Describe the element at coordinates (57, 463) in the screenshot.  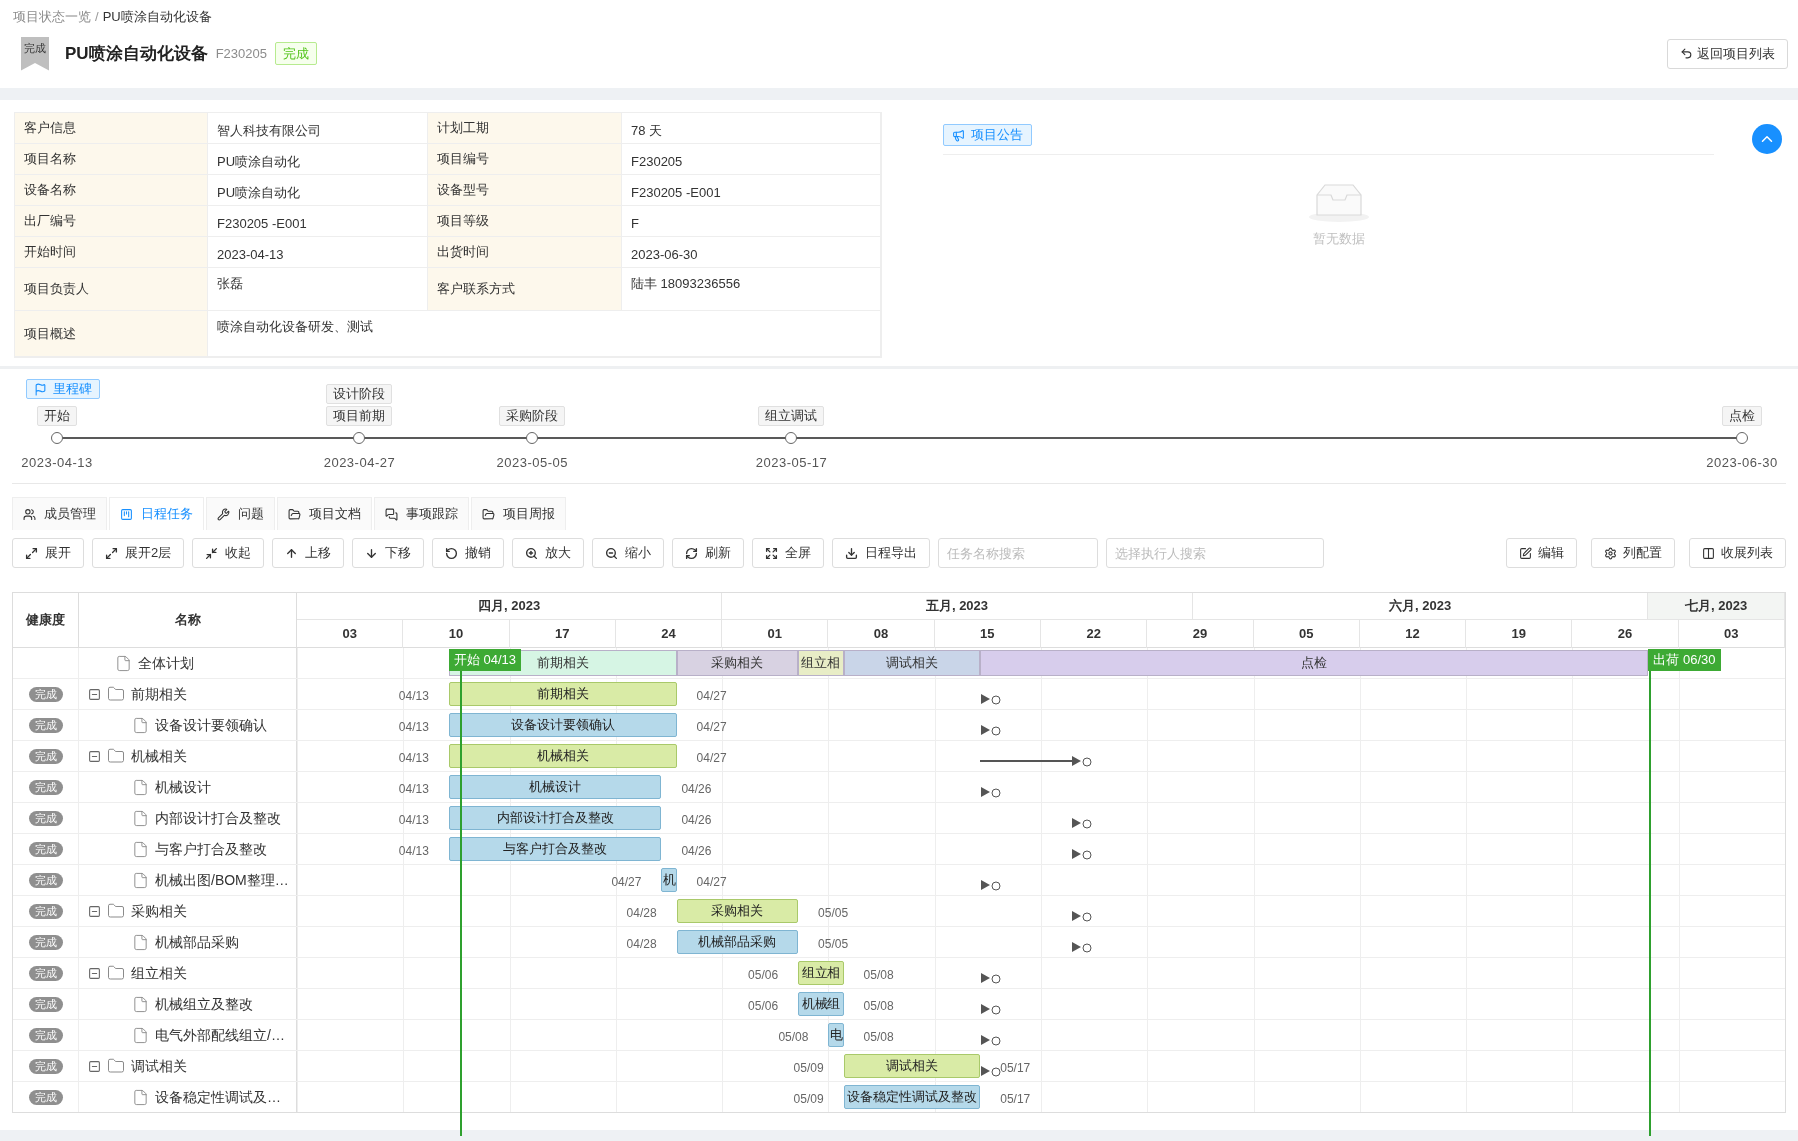
I see `milestone-date: 2023-04-13` at that location.